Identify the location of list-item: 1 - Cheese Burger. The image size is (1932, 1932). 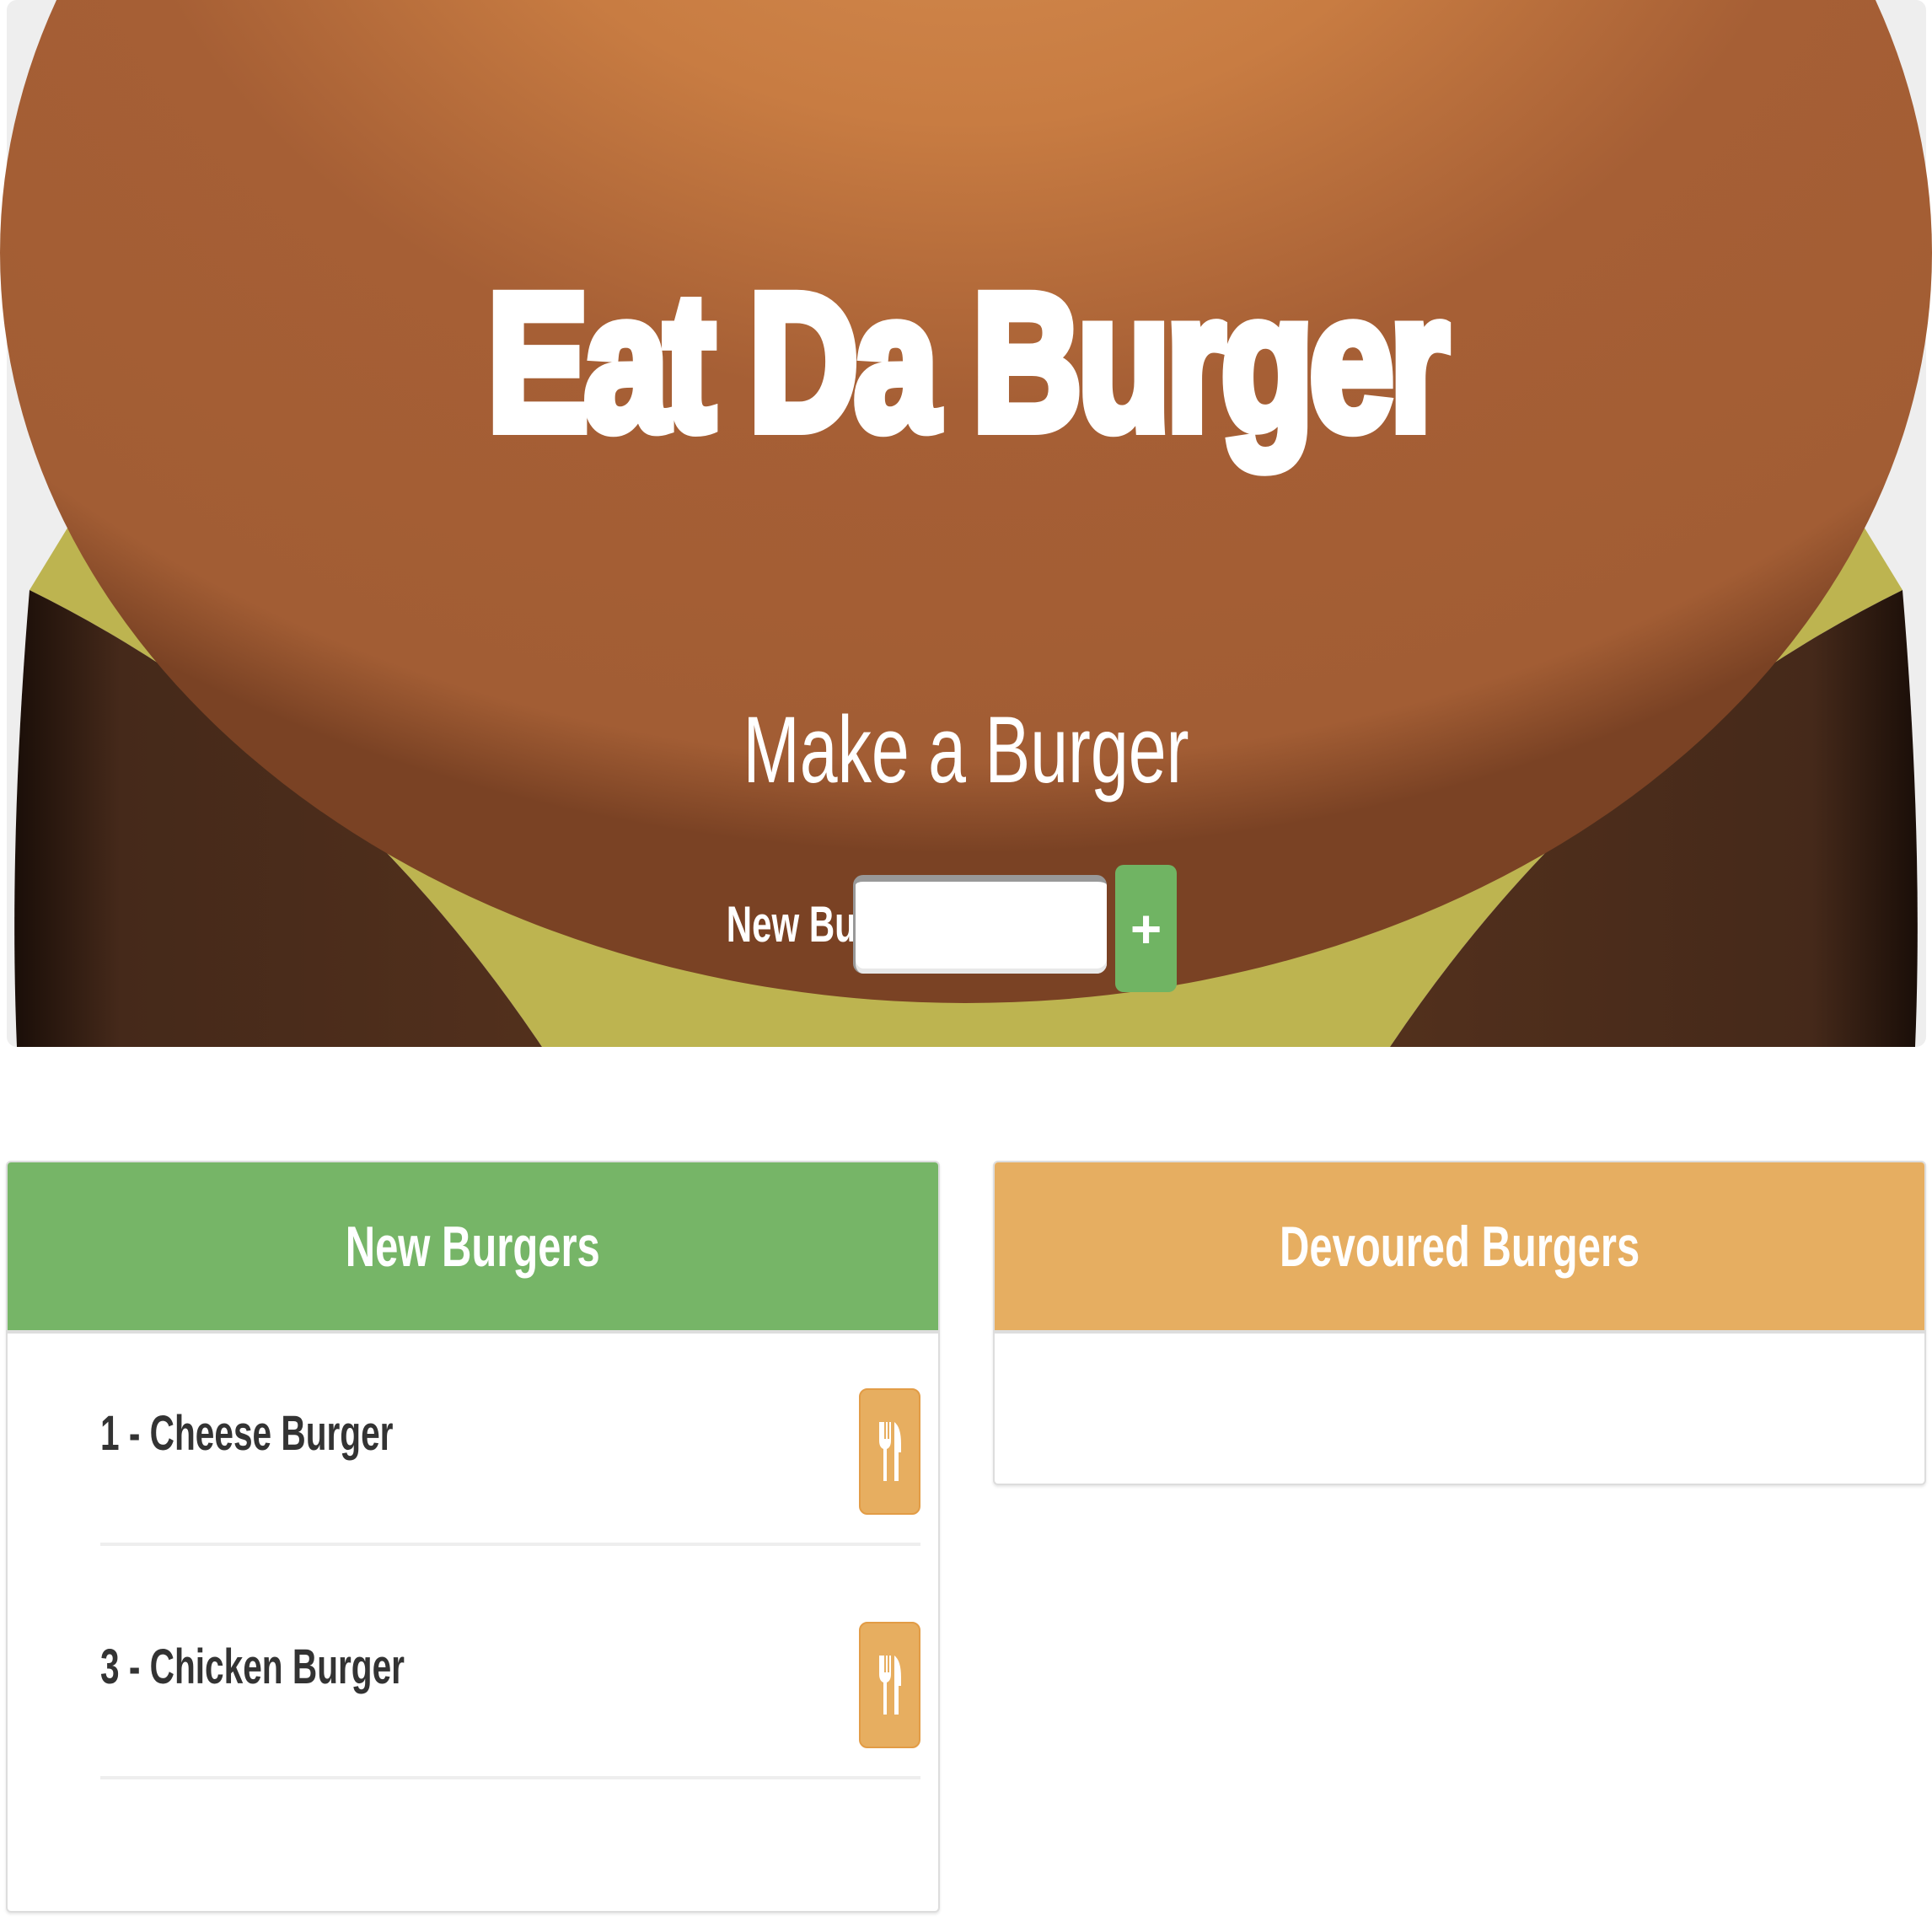
(510, 1467).